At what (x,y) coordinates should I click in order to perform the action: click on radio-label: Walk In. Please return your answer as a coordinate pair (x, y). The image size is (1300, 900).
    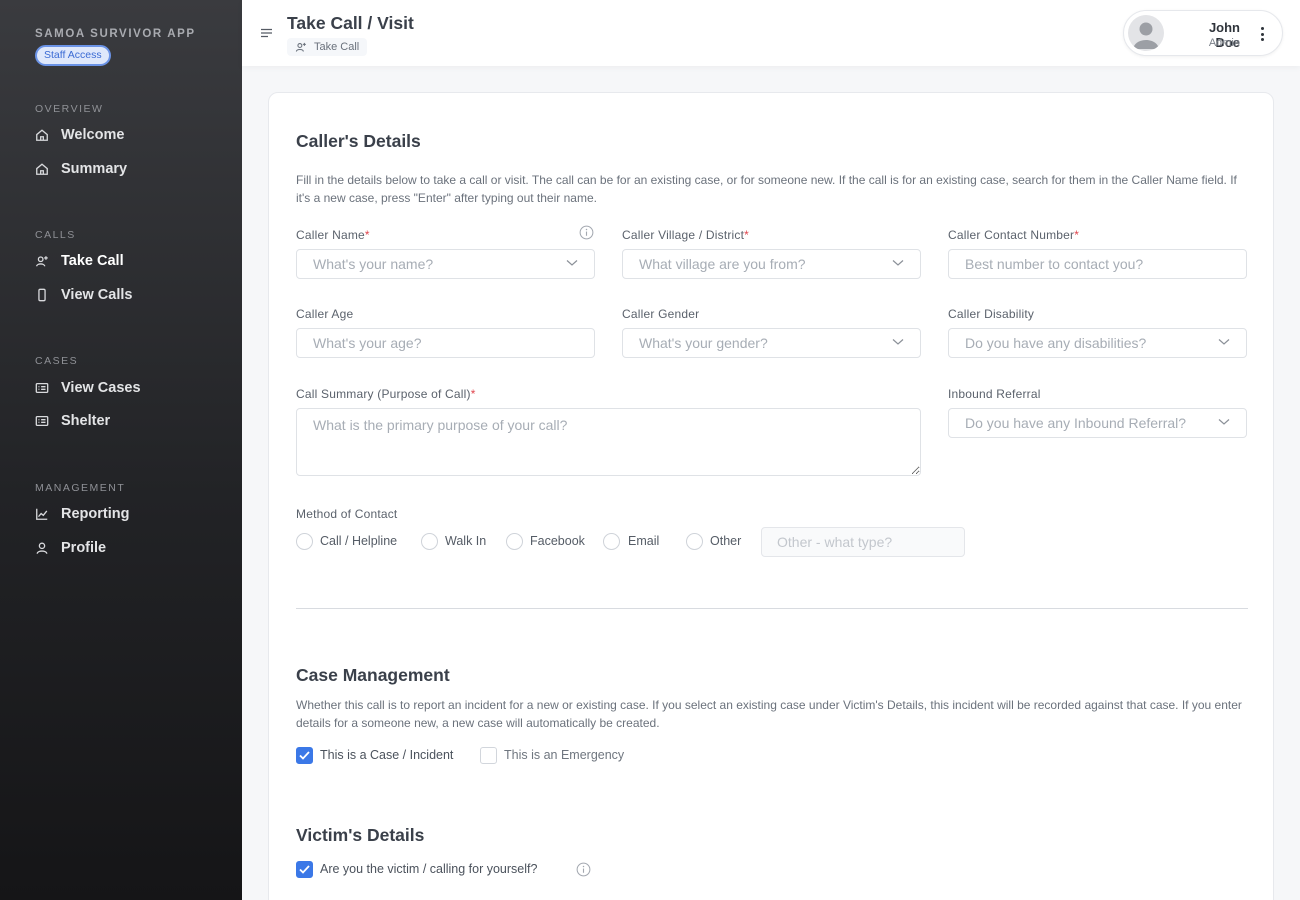
    Looking at the image, I should click on (466, 541).